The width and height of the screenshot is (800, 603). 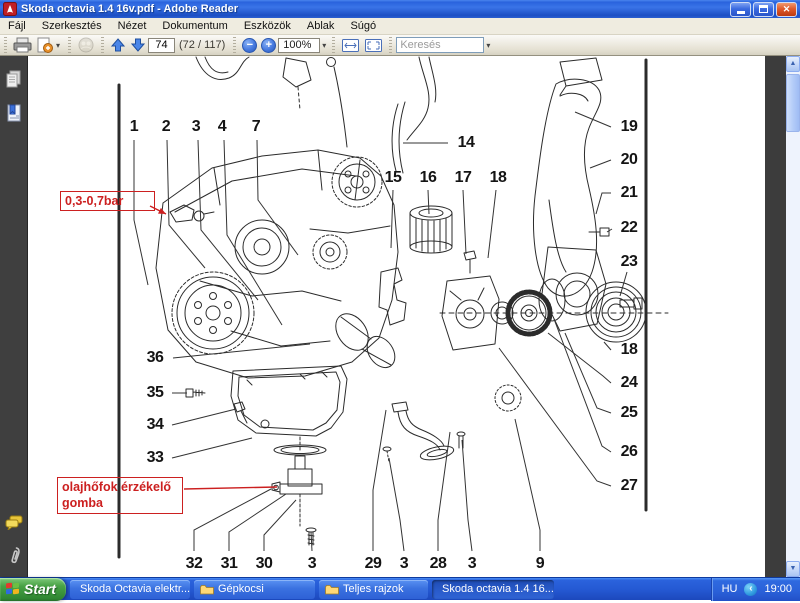 What do you see at coordinates (45, 45) in the screenshot?
I see `export-document-icon` at bounding box center [45, 45].